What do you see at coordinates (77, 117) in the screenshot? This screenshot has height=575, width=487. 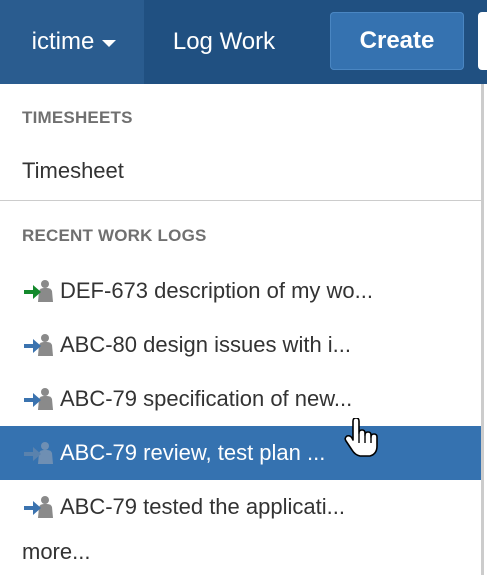 I see `timesheets-heading: TIMESHEETS` at bounding box center [77, 117].